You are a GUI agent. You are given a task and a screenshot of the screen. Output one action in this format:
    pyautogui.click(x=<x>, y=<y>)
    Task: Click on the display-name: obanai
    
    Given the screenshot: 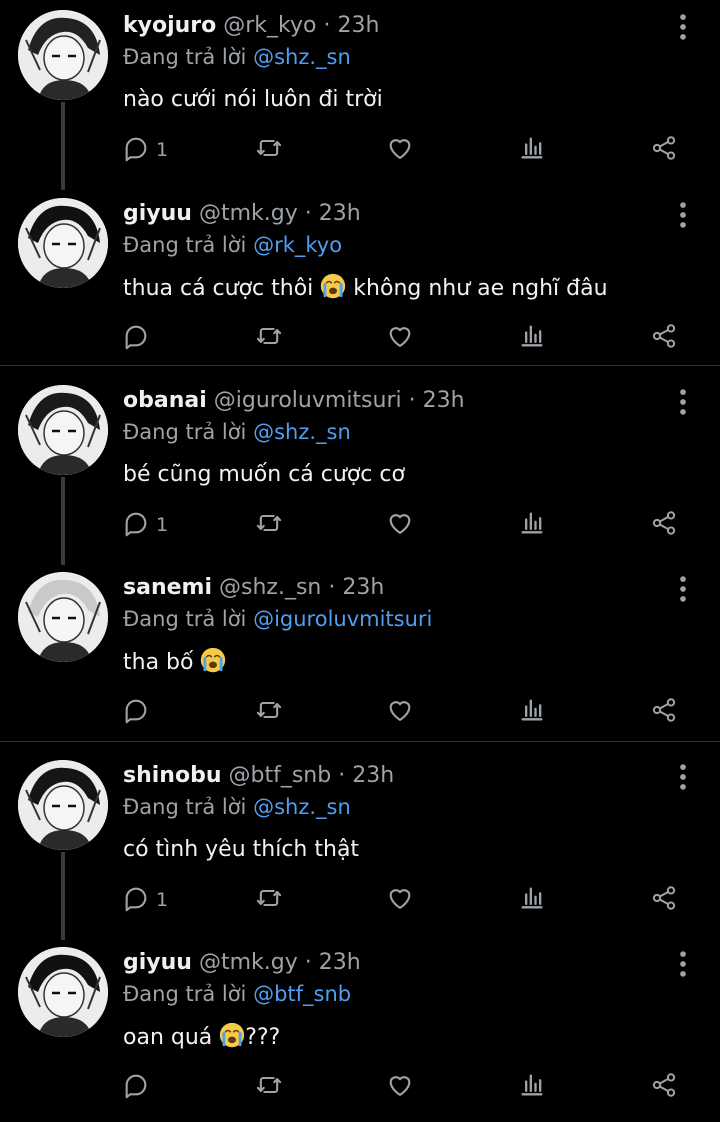 What is the action you would take?
    pyautogui.click(x=165, y=400)
    